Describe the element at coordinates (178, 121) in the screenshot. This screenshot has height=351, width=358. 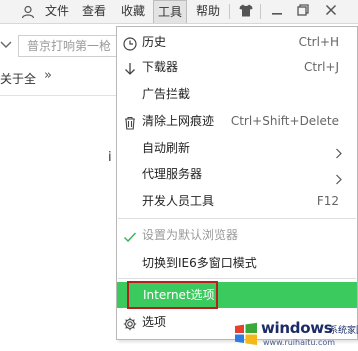
I see `menu-item-label: 清除上网痕迹` at that location.